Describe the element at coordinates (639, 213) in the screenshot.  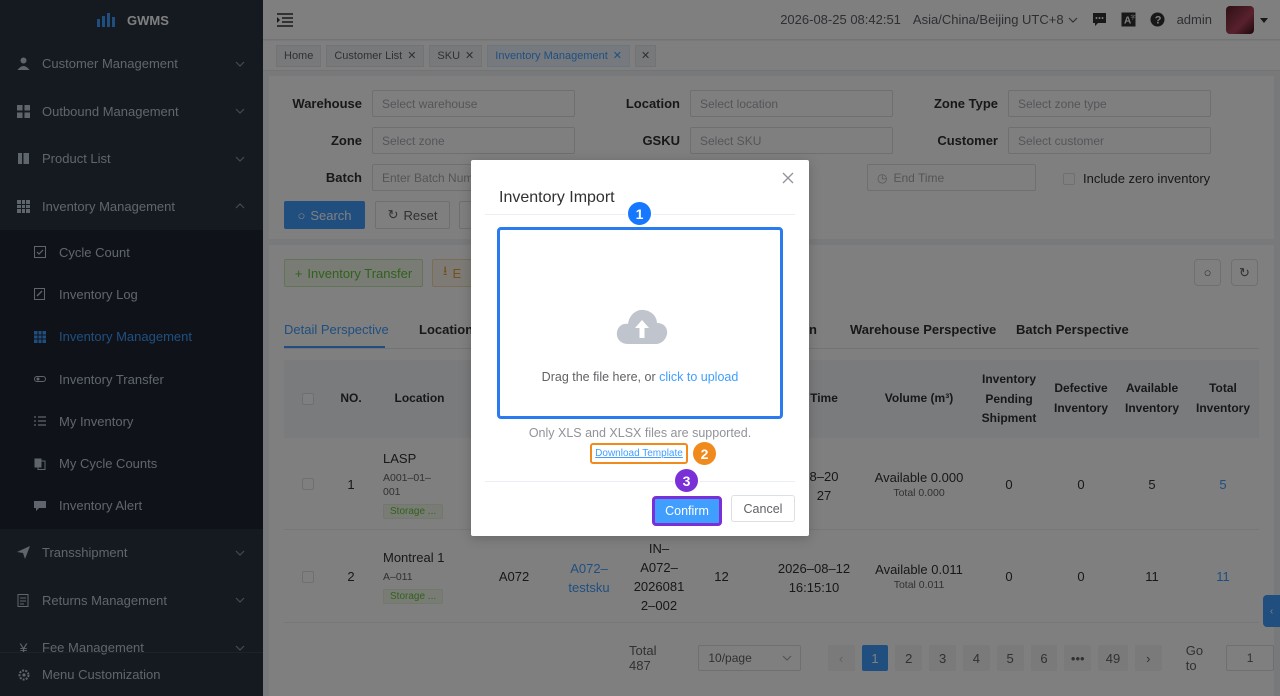
I see `step-marker-1: 1` at that location.